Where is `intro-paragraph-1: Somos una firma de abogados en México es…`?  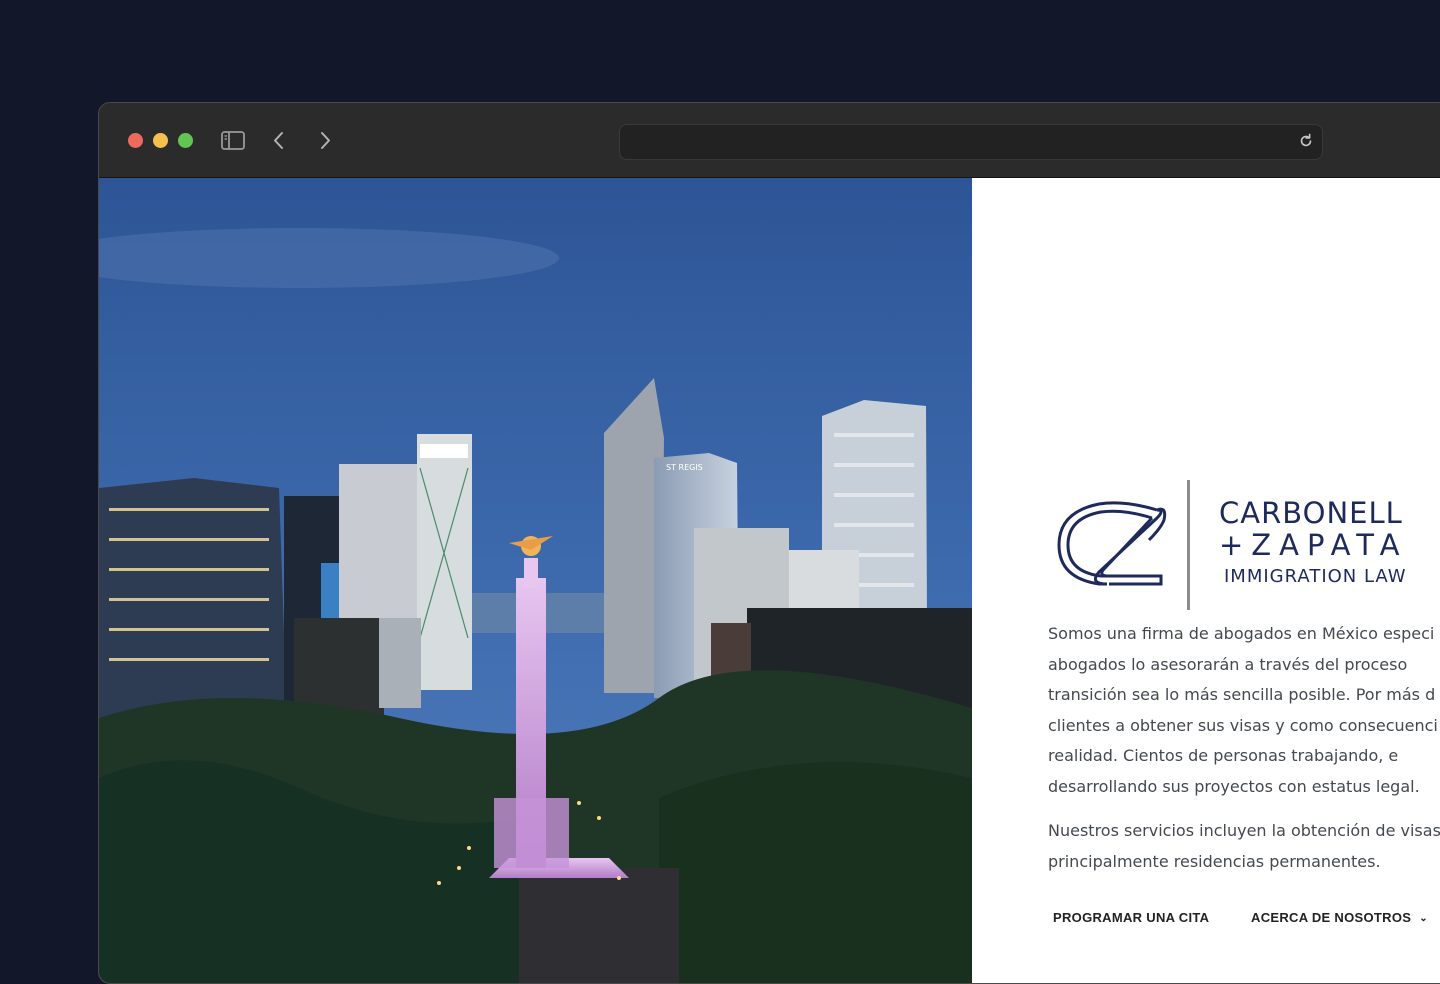
intro-paragraph-1: Somos una firma de abogados en México es… is located at coordinates (1244, 710).